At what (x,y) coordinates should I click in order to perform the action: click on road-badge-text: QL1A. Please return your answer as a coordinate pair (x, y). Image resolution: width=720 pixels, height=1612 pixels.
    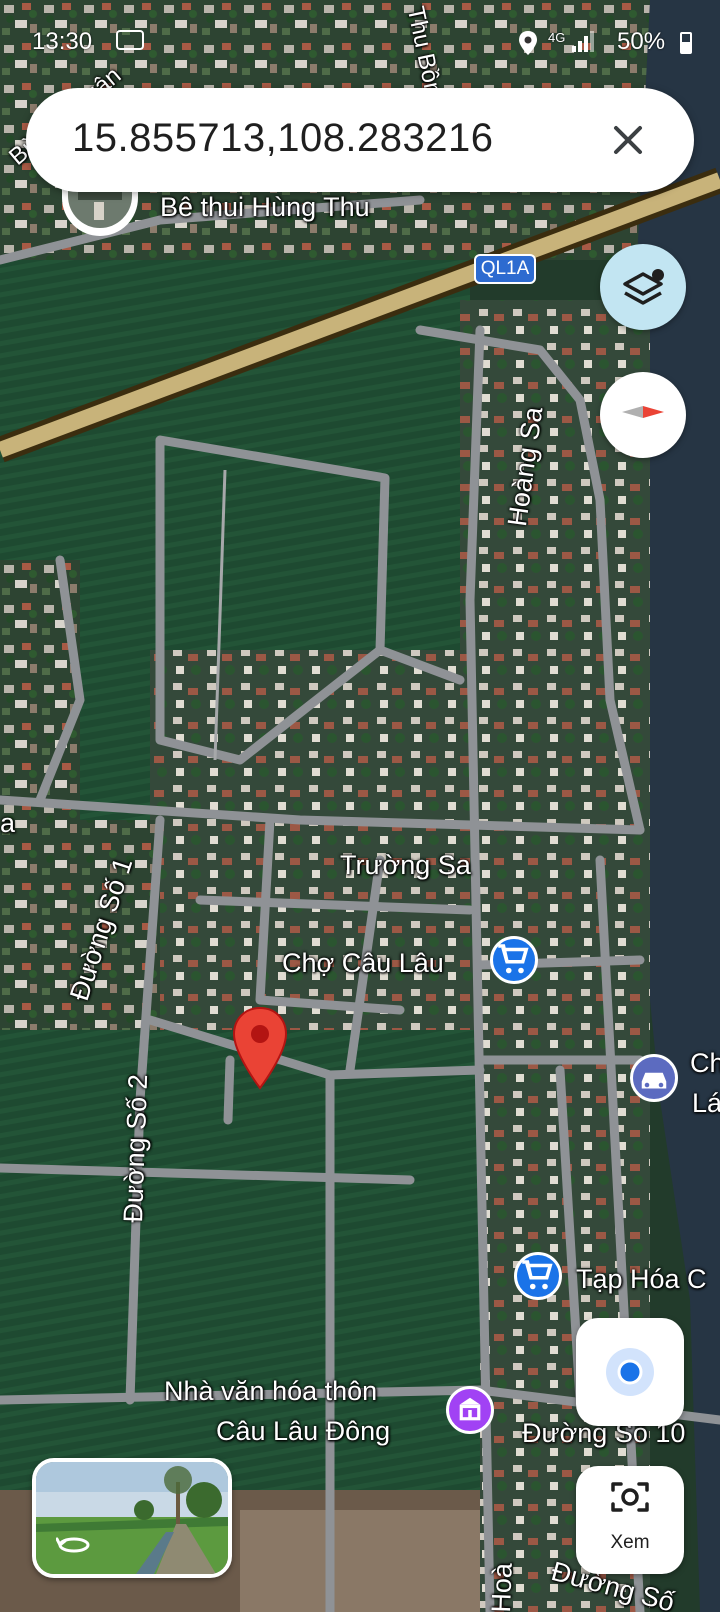
    Looking at the image, I should click on (505, 268).